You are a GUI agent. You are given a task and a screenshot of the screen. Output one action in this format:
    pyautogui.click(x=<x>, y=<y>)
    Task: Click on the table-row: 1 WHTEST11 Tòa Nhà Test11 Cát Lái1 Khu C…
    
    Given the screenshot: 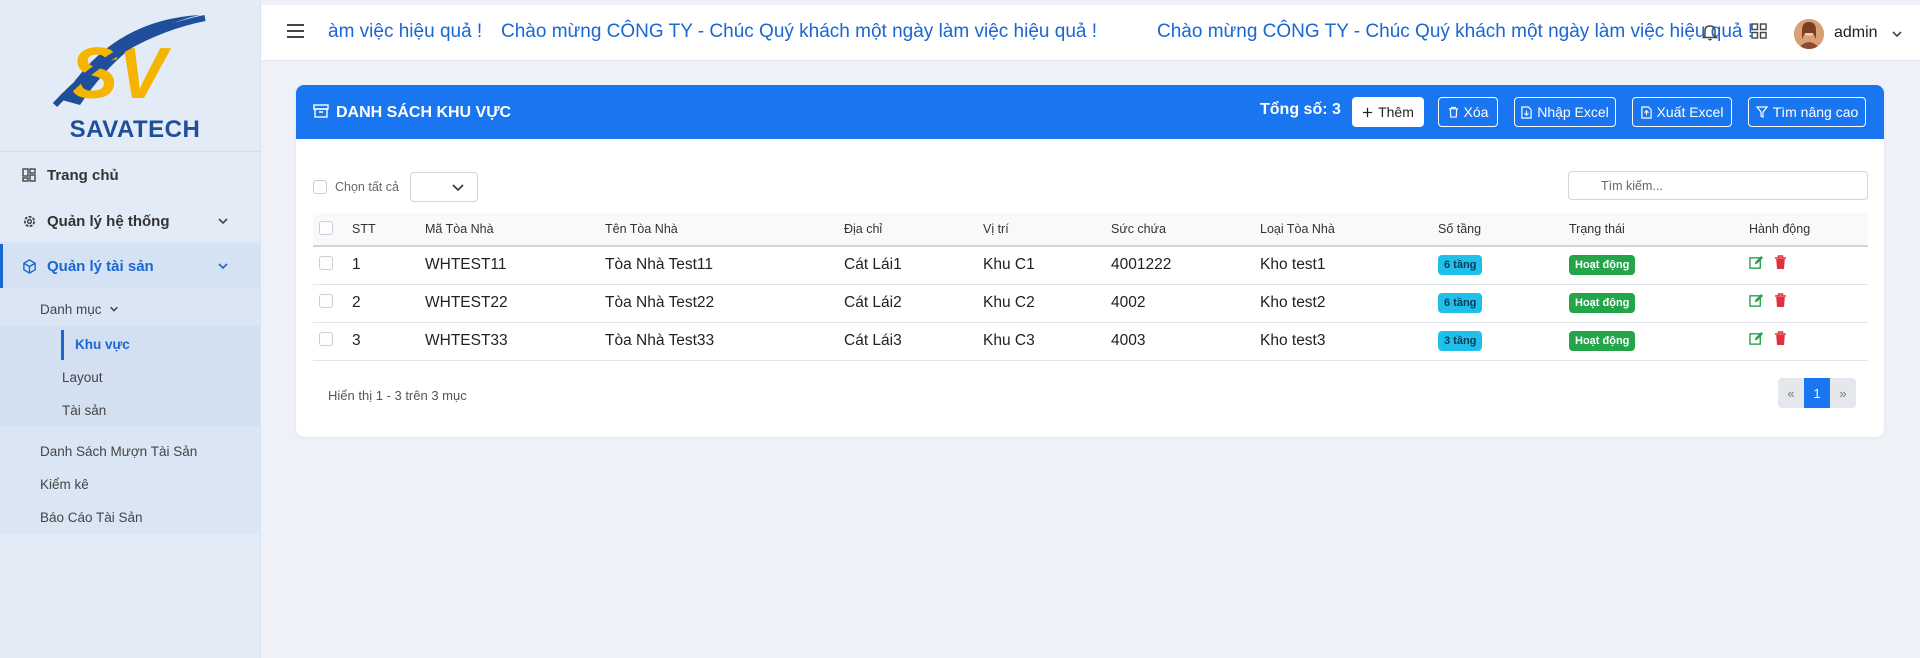 What is the action you would take?
    pyautogui.click(x=1090, y=265)
    